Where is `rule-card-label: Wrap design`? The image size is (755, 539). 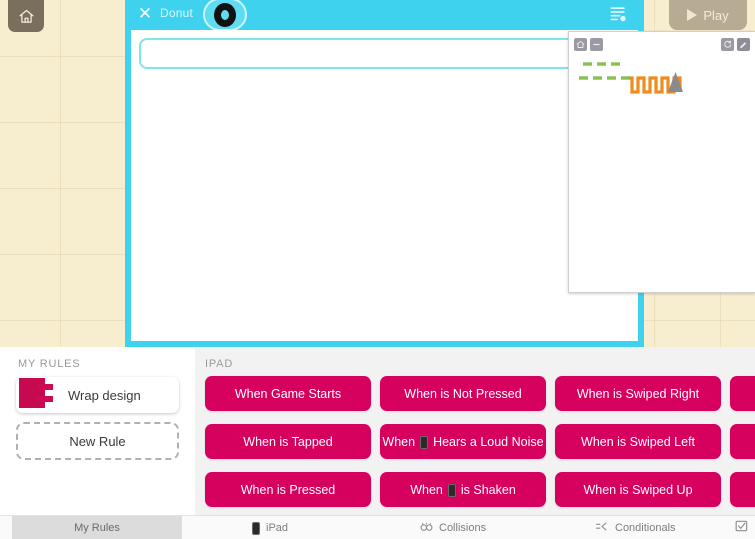 rule-card-label: Wrap design is located at coordinates (104, 395).